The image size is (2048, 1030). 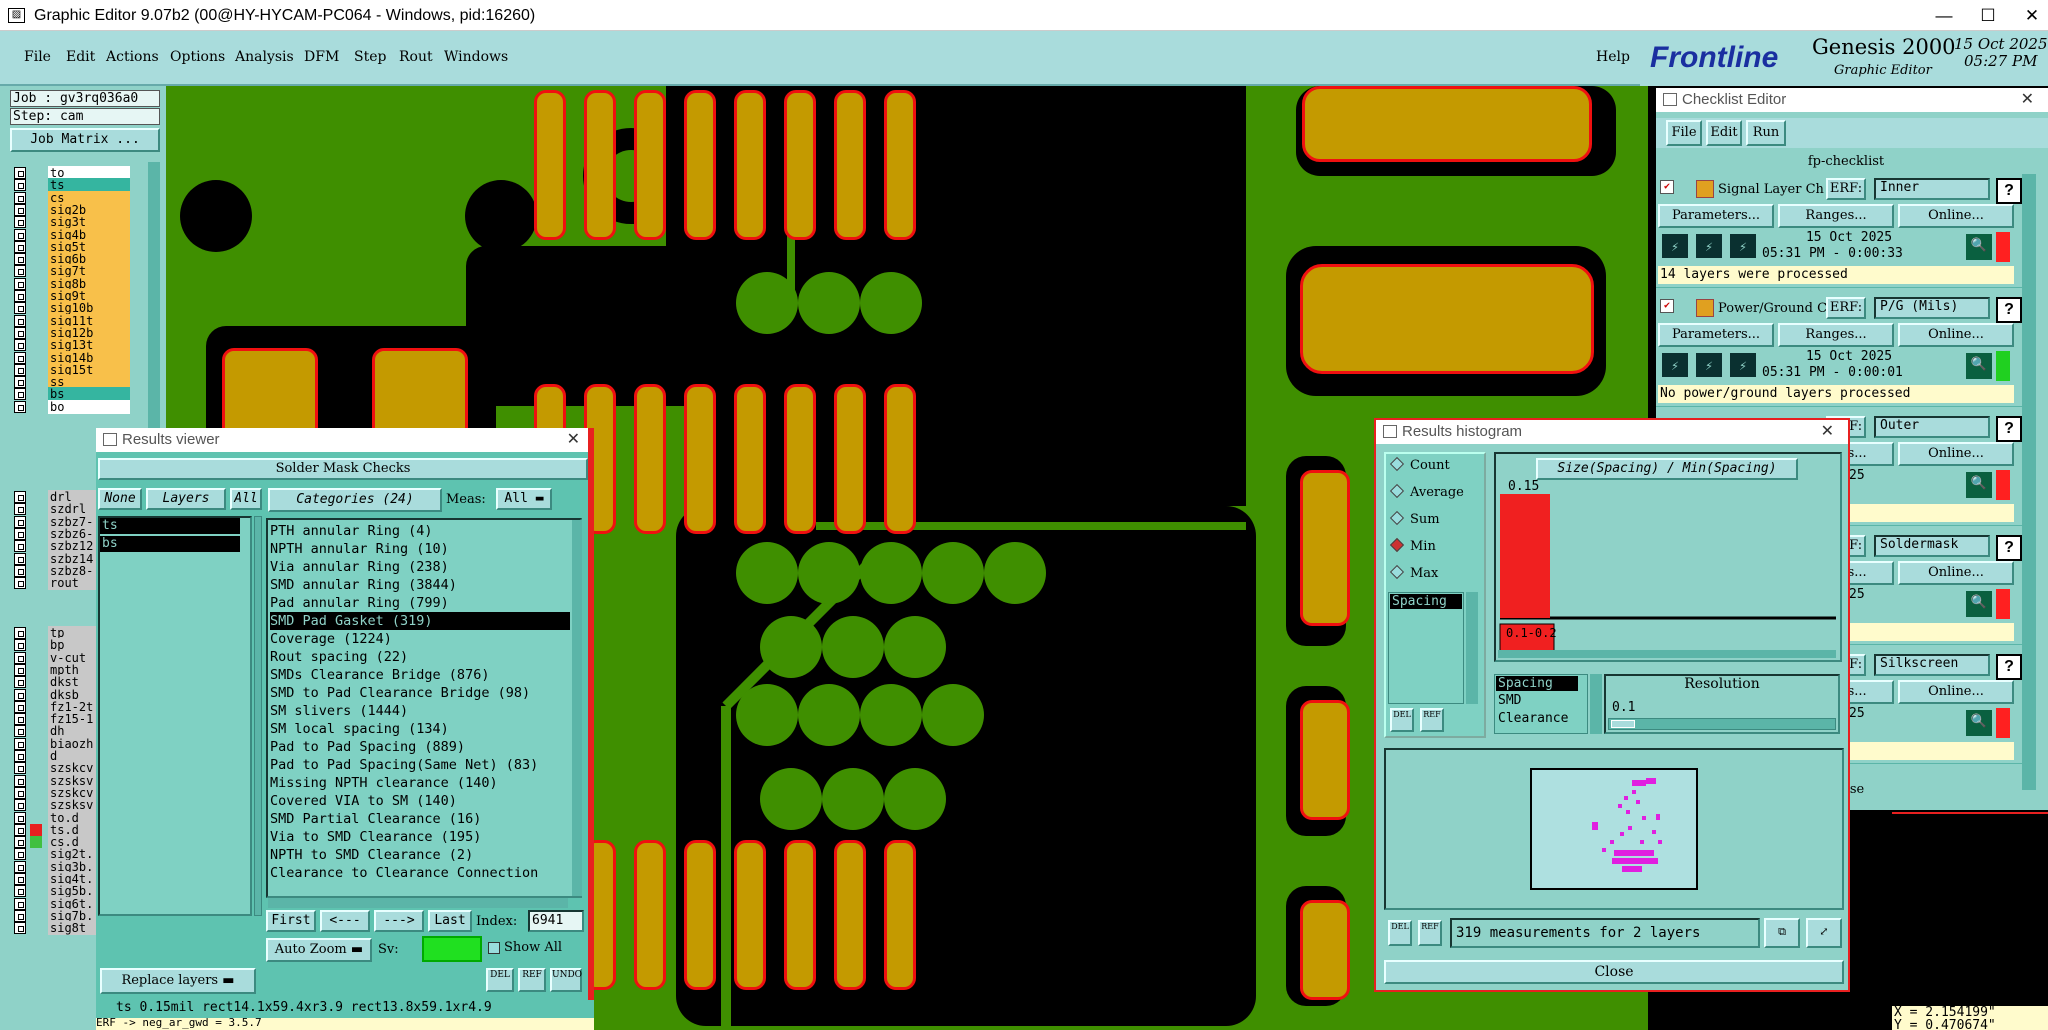 What do you see at coordinates (418, 903) in the screenshot?
I see `categories-hscrollbar` at bounding box center [418, 903].